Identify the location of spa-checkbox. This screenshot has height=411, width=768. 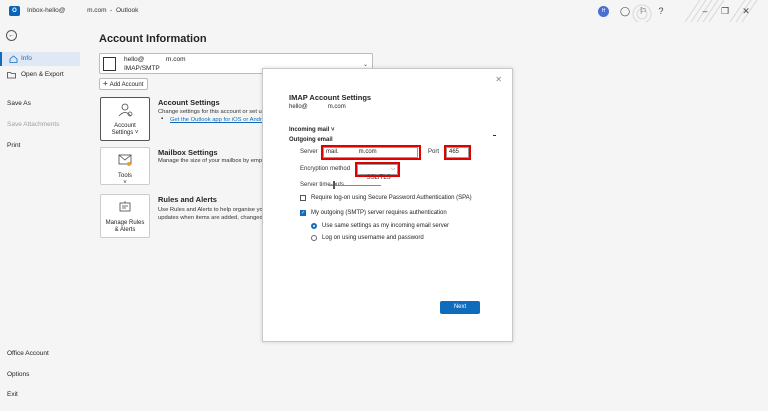
(303, 198).